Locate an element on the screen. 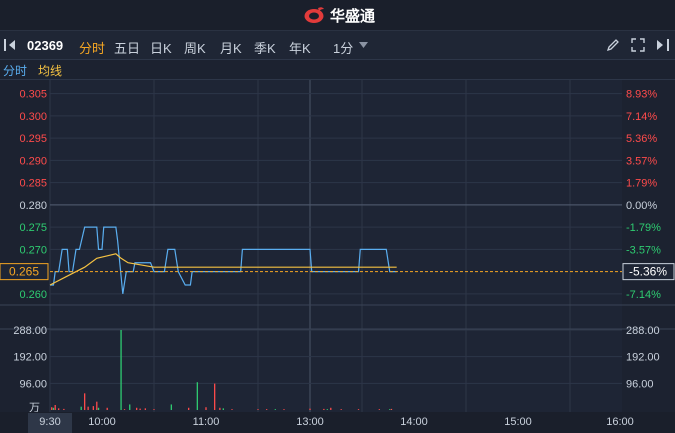 The width and height of the screenshot is (675, 433). logo-icon is located at coordinates (314, 15).